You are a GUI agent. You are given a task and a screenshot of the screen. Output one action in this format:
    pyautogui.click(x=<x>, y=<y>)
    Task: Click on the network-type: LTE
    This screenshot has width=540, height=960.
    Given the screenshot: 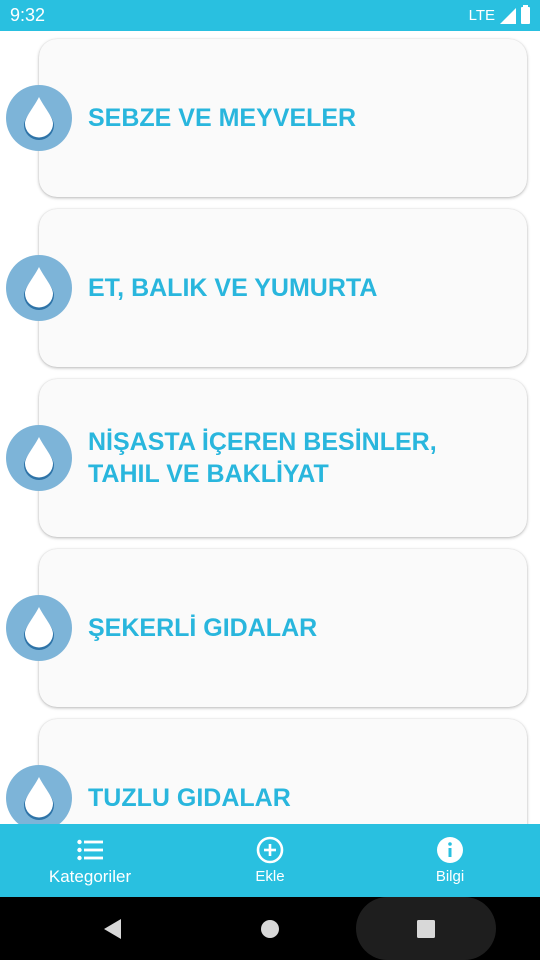 What is the action you would take?
    pyautogui.click(x=481, y=15)
    